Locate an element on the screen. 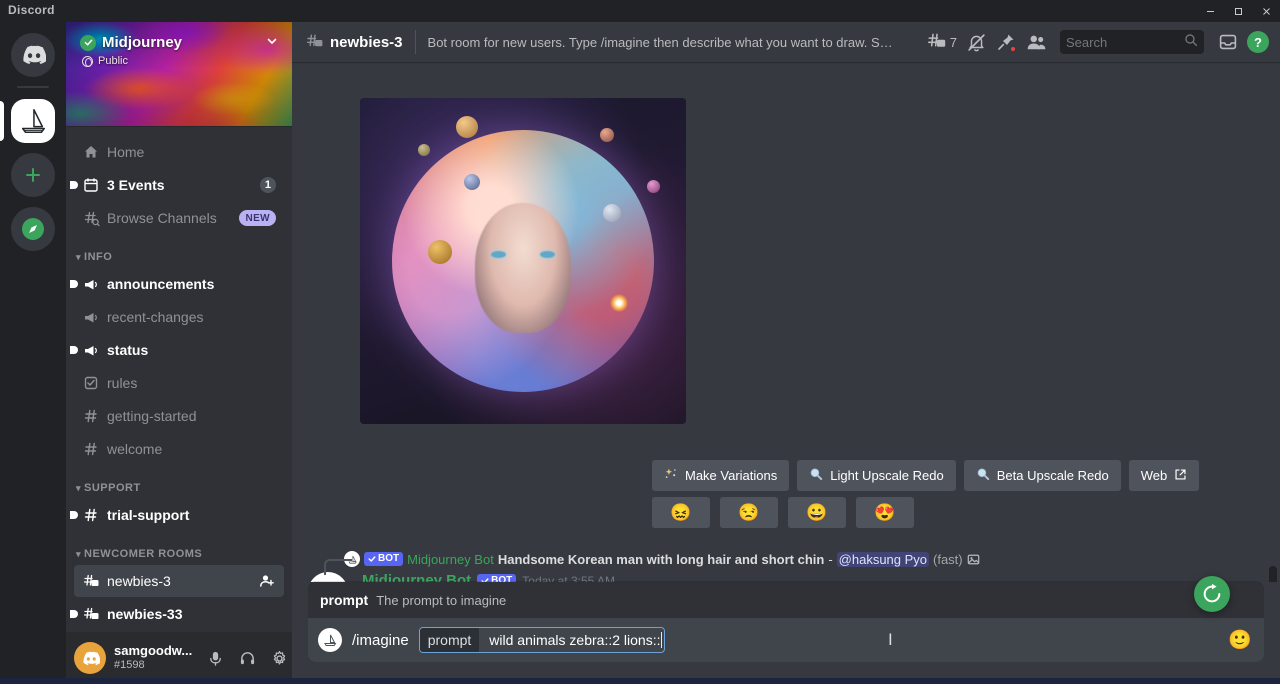 The image size is (1280, 684). server-name: Midjourney is located at coordinates (142, 42).